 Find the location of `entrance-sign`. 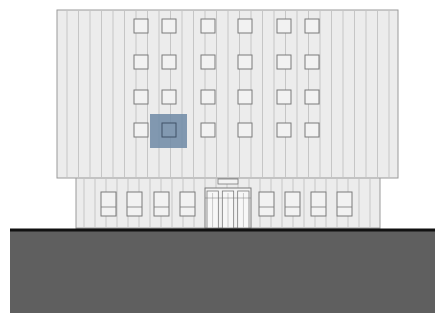

entrance-sign is located at coordinates (228, 181).